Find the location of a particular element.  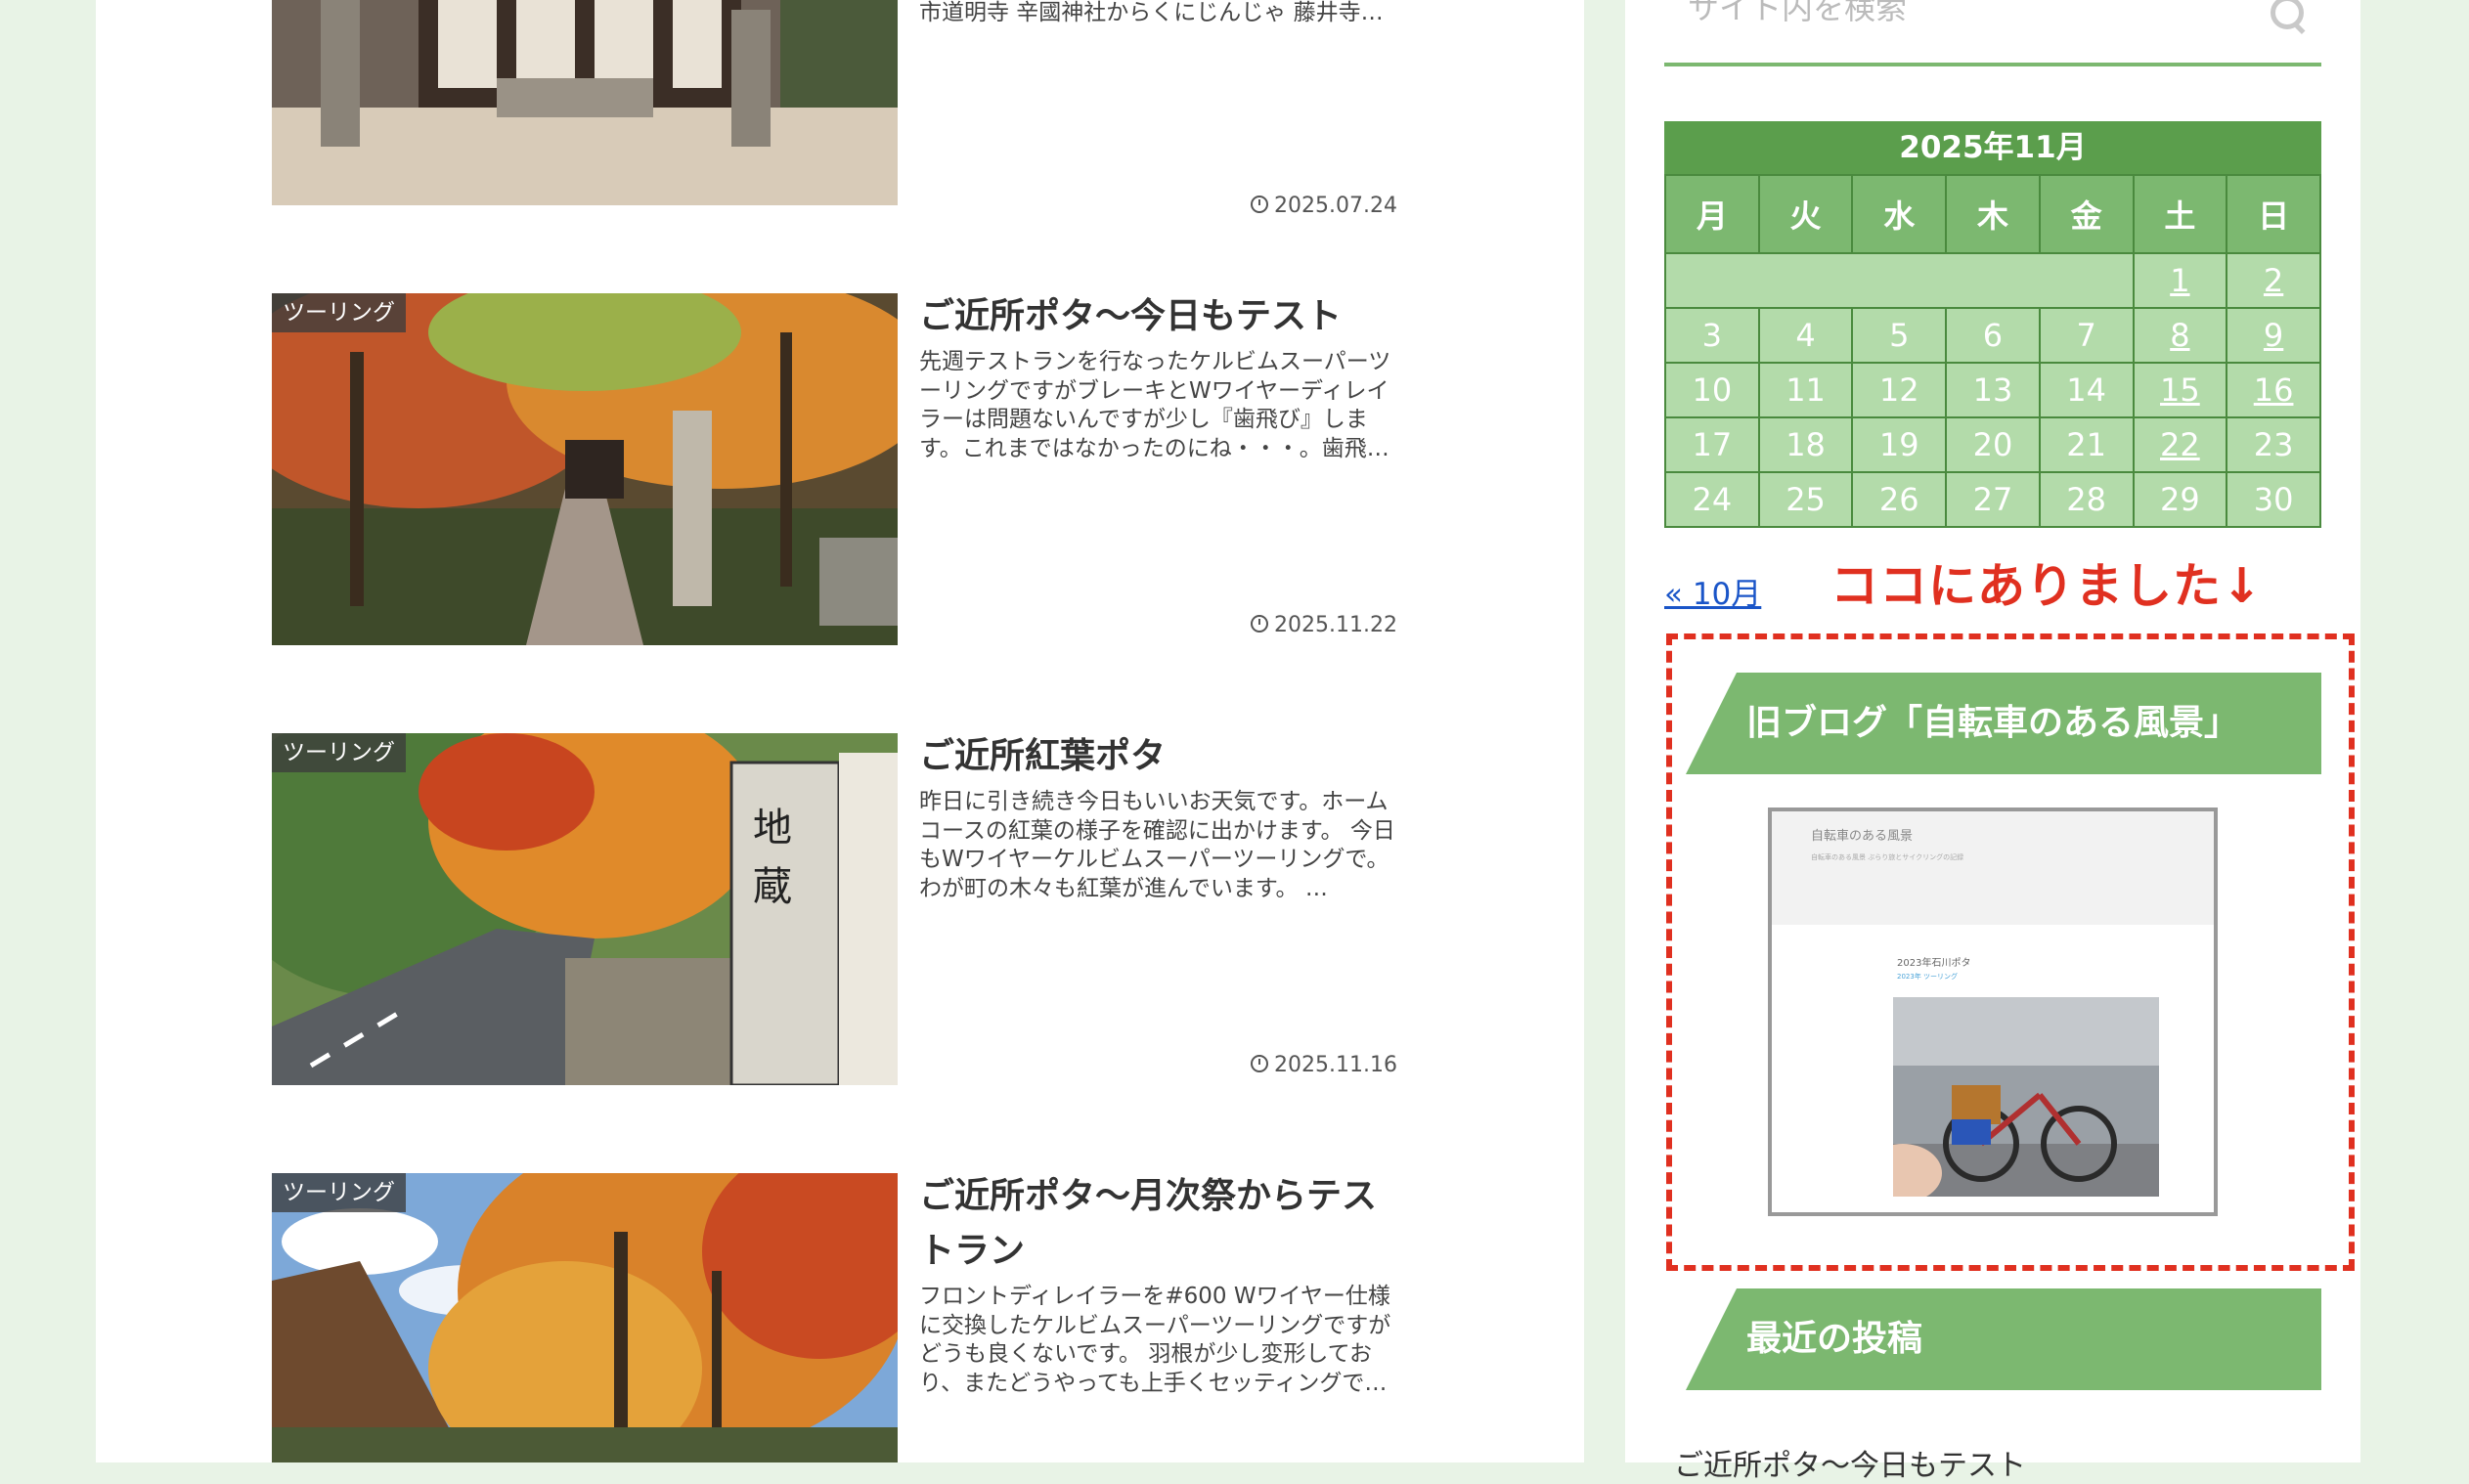

calendar-day: 21 is located at coordinates (2086, 444).